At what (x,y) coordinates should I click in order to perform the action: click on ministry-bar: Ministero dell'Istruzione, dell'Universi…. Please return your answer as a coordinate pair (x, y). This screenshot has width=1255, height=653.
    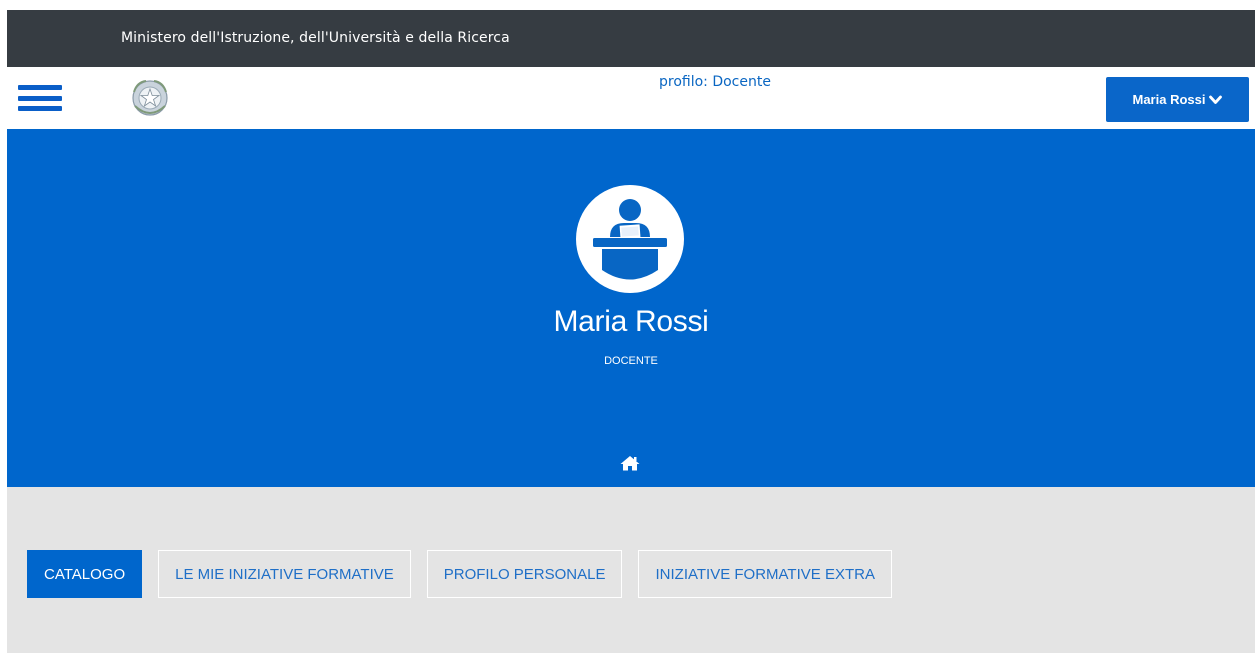
    Looking at the image, I should click on (631, 38).